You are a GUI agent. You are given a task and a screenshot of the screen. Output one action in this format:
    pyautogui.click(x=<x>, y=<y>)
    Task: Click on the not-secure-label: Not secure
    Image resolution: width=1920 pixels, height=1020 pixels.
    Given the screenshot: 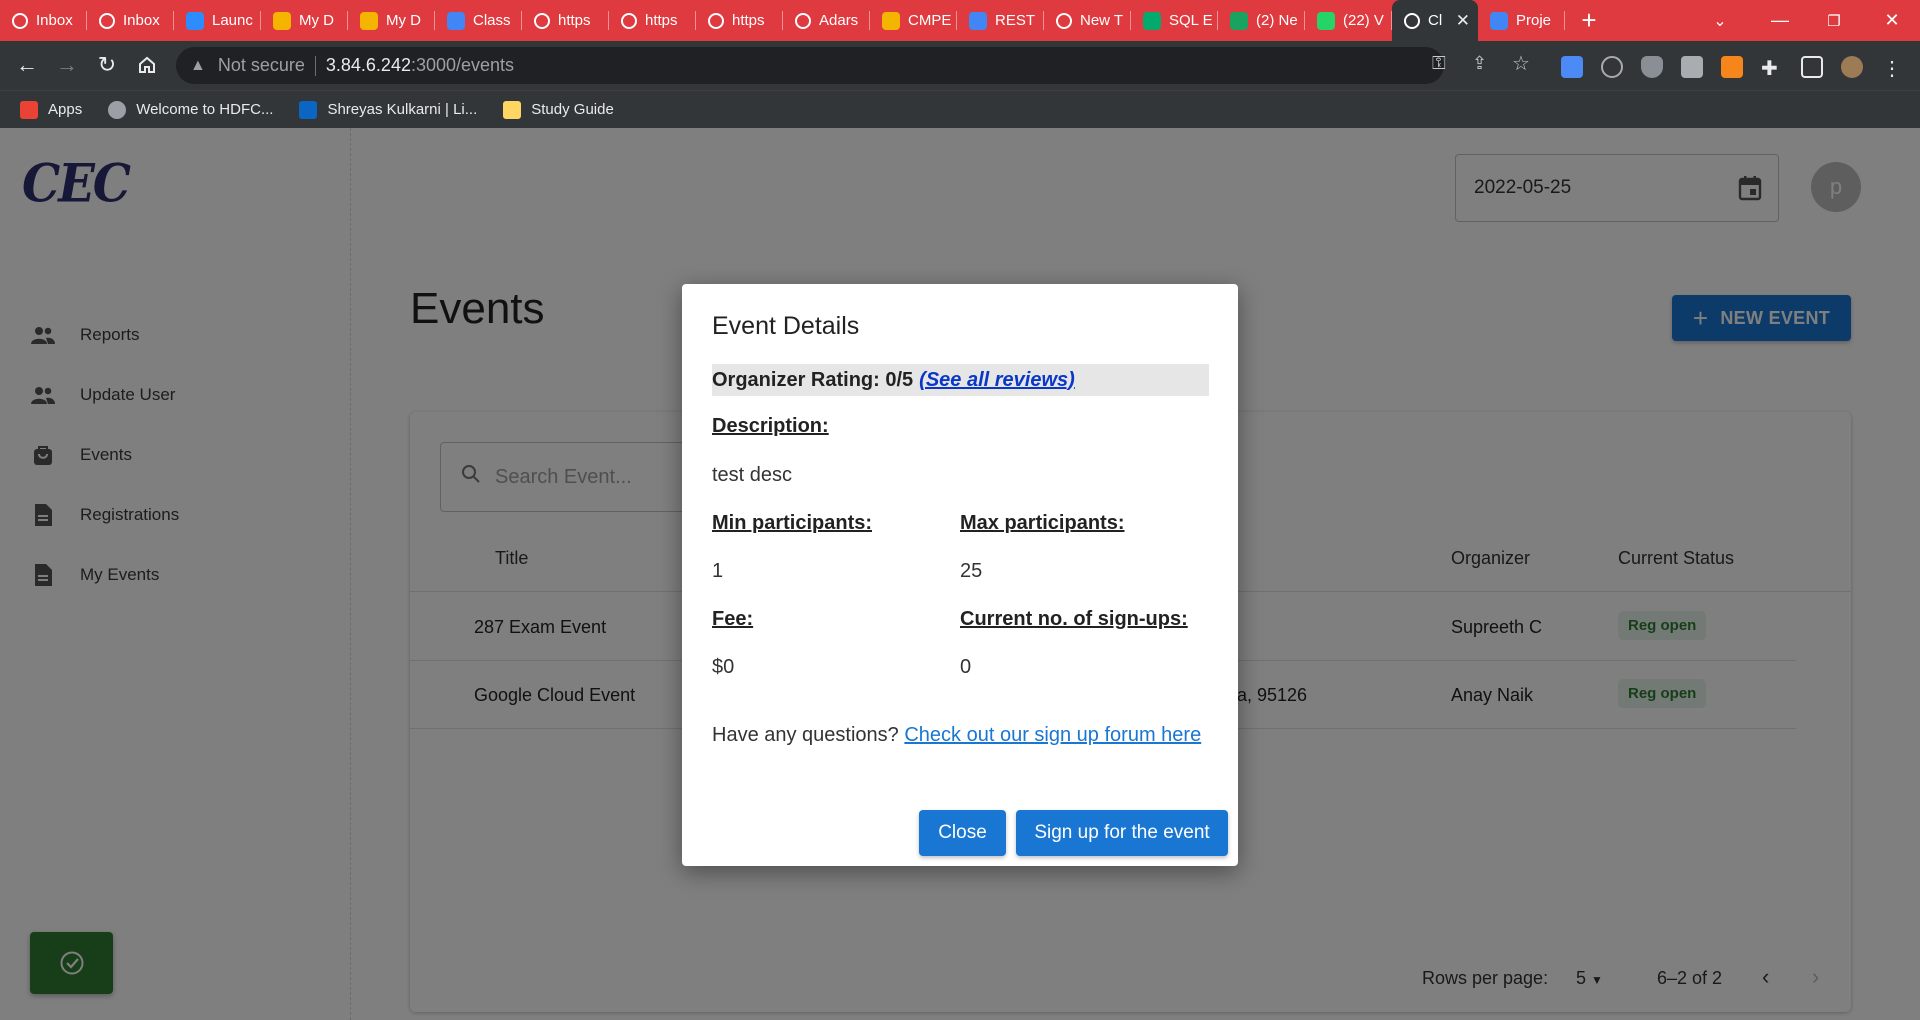 What is the action you would take?
    pyautogui.click(x=261, y=65)
    